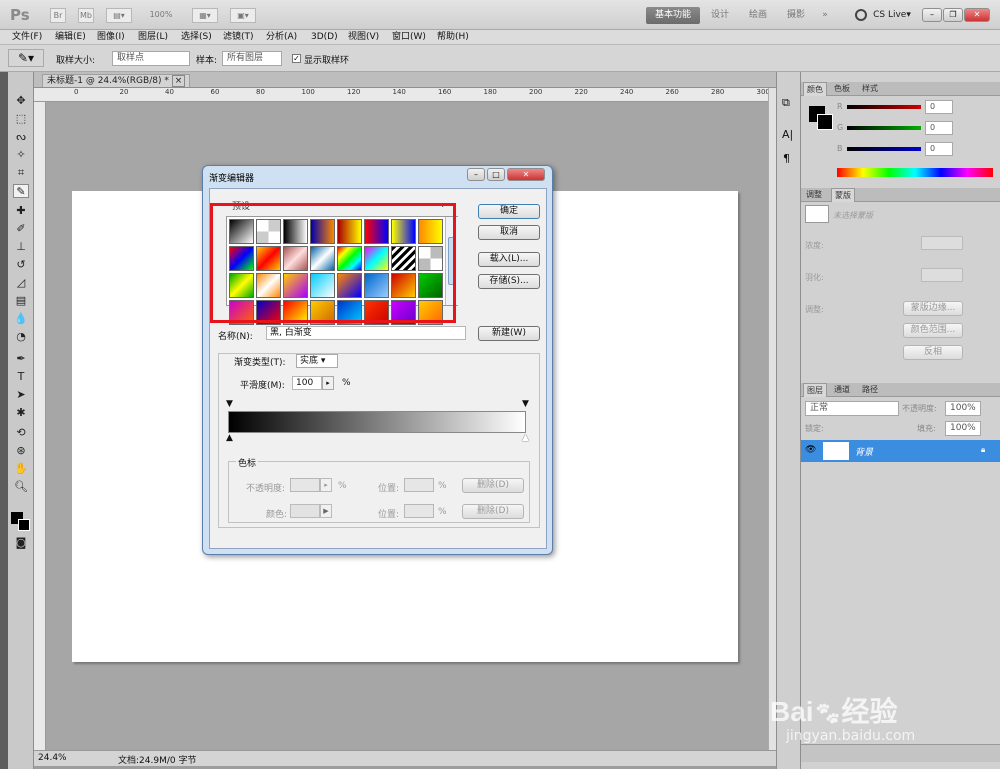 Image resolution: width=1000 pixels, height=769 pixels. What do you see at coordinates (21, 191) in the screenshot?
I see `eyedropper-tool-icon: ✎` at bounding box center [21, 191].